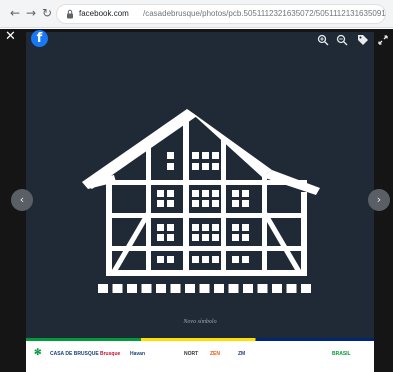 Image resolution: width=393 pixels, height=372 pixels. Describe the element at coordinates (47, 13) in the screenshot. I see `reload-icon: ↻` at that location.